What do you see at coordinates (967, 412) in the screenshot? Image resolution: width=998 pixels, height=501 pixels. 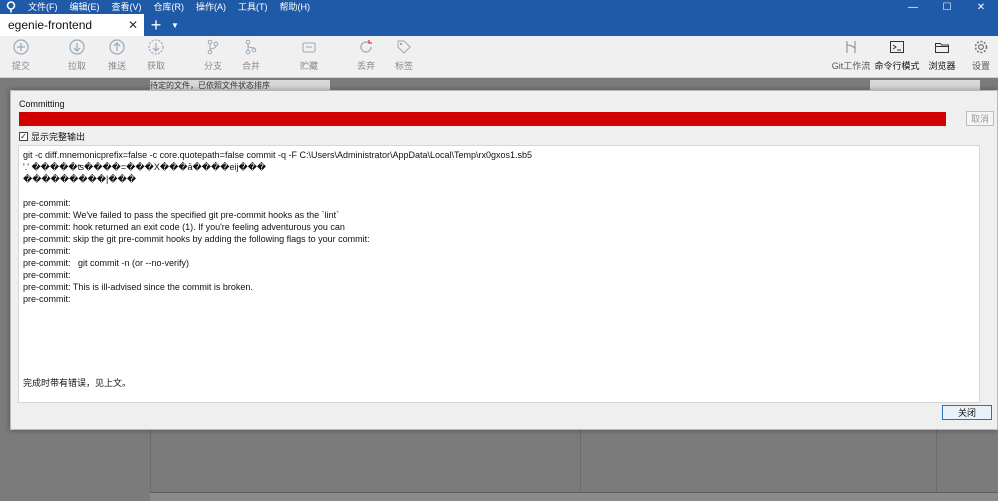 I see `close-button: 关闭` at bounding box center [967, 412].